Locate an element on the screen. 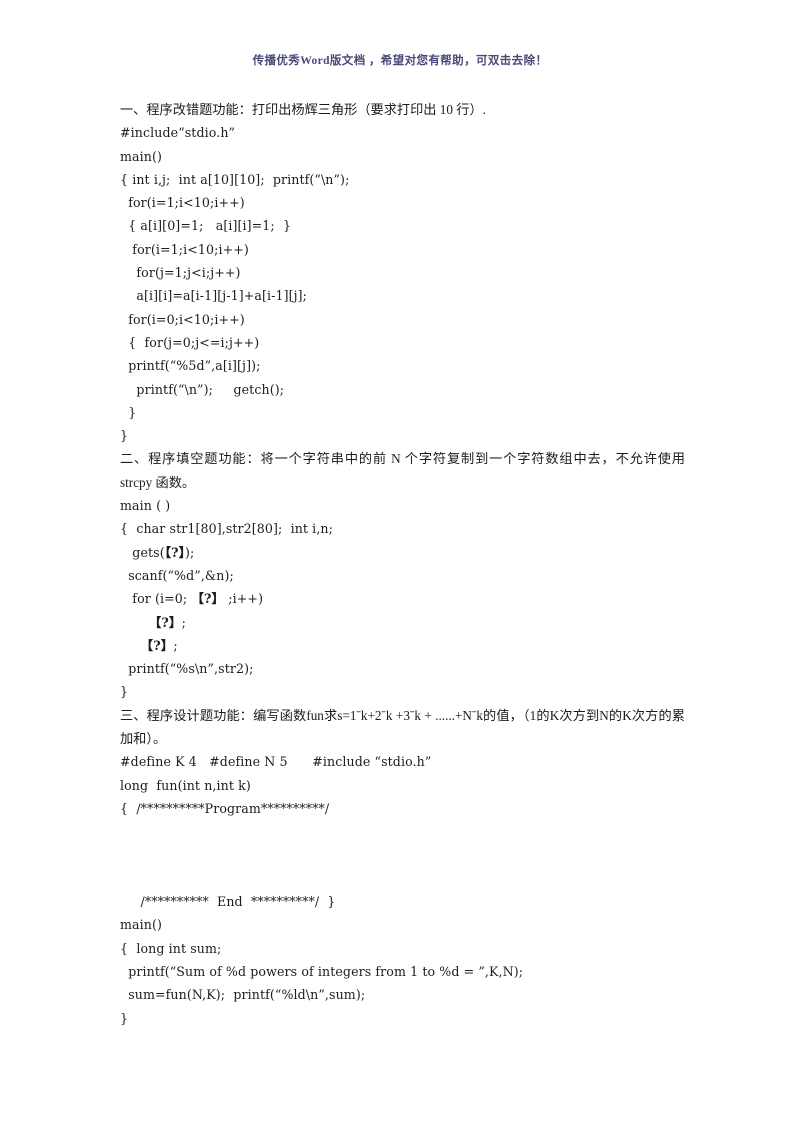  code-line-blank: gets(【?】); is located at coordinates (157, 552).